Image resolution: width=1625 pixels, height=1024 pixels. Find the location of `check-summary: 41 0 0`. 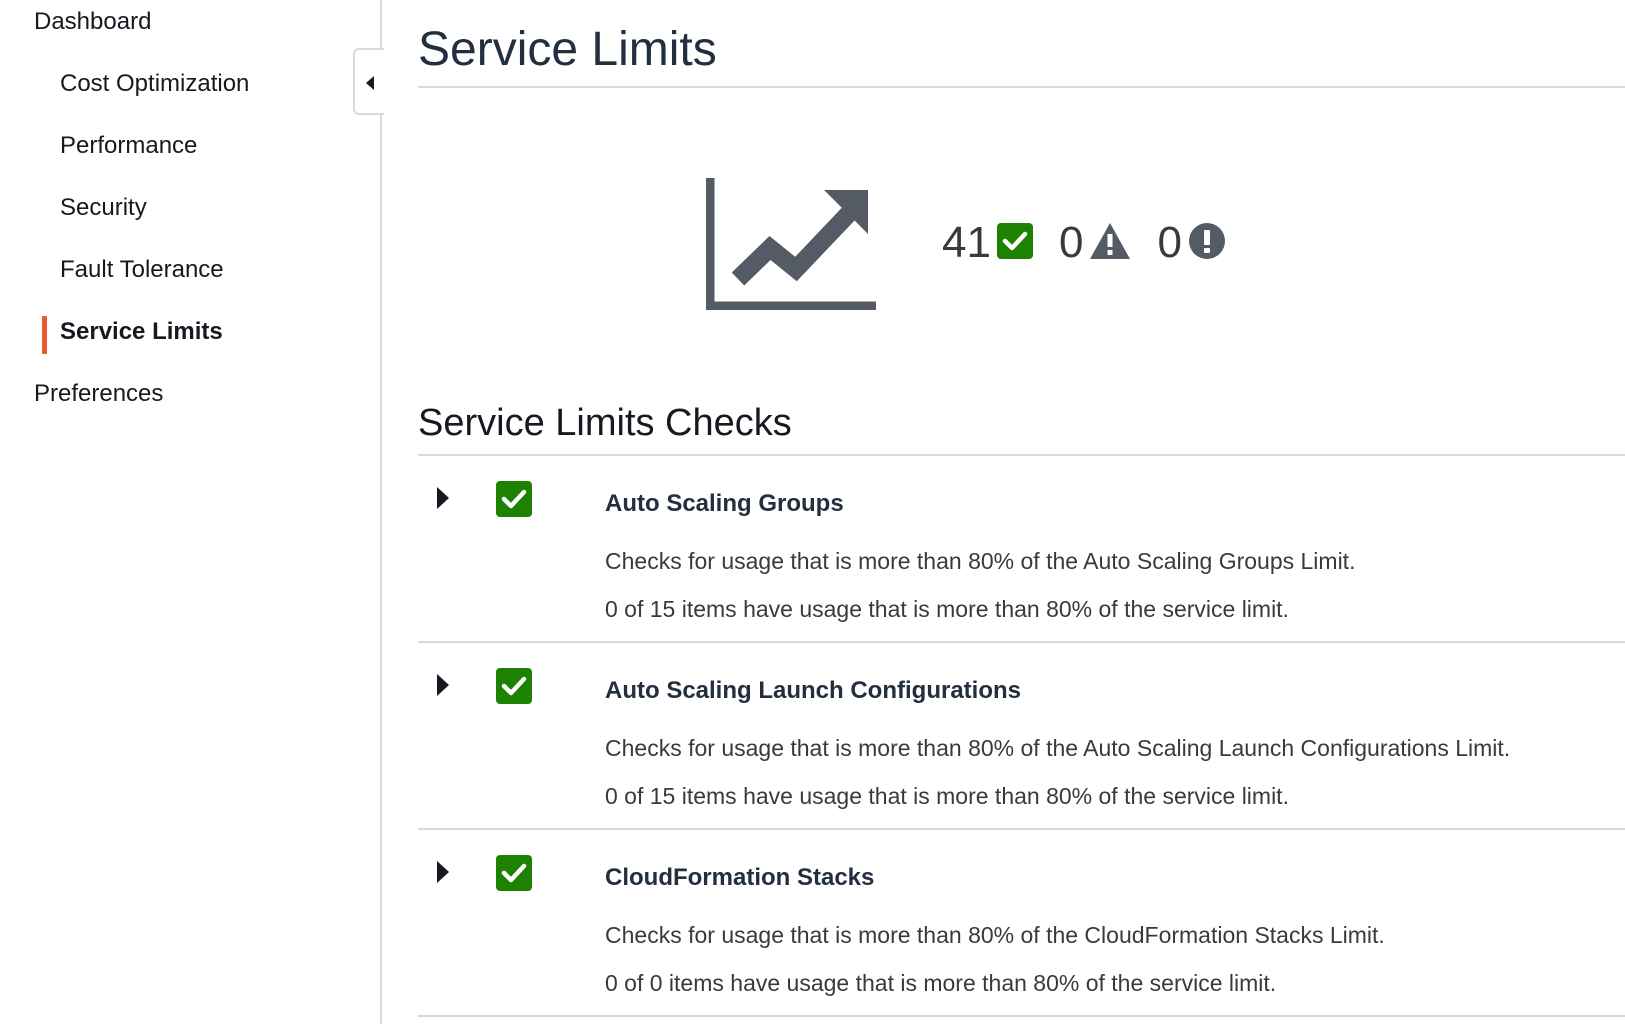

check-summary: 41 0 0 is located at coordinates (1084, 243).